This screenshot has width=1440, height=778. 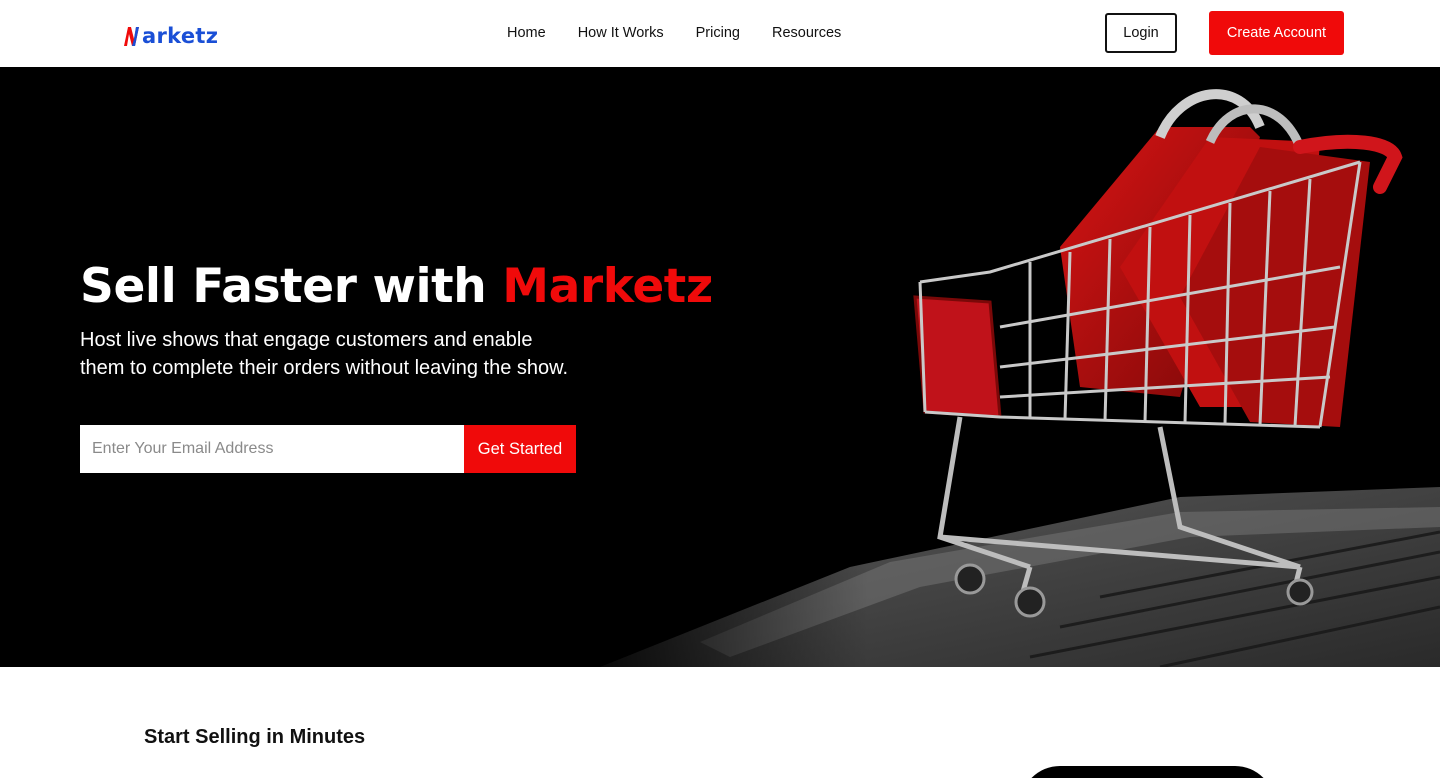 What do you see at coordinates (526, 33) in the screenshot?
I see `nav-link-home: Home` at bounding box center [526, 33].